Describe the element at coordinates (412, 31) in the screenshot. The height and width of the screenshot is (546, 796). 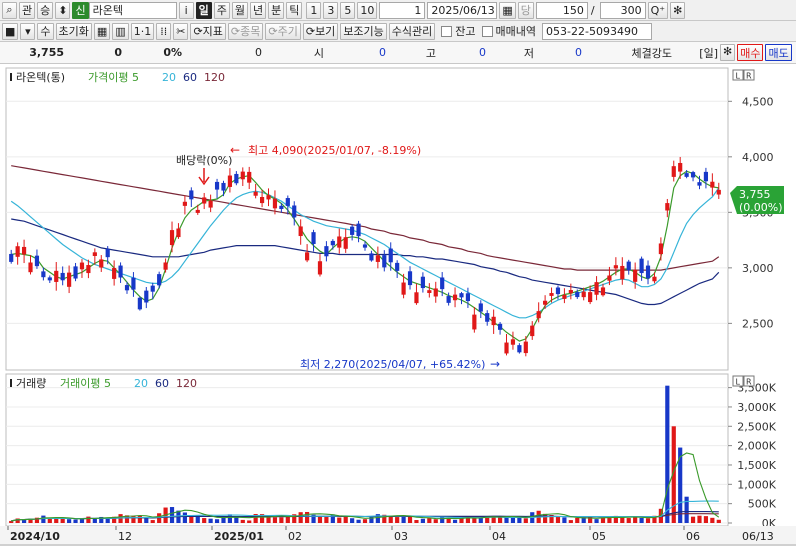
I see `formula-manage-button: 수식관리` at that location.